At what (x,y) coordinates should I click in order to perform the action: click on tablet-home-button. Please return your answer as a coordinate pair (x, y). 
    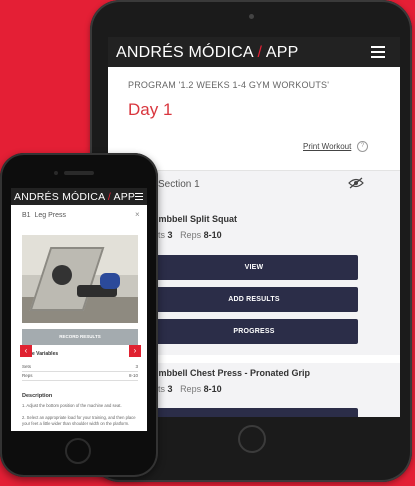
    Looking at the image, I should click on (252, 439).